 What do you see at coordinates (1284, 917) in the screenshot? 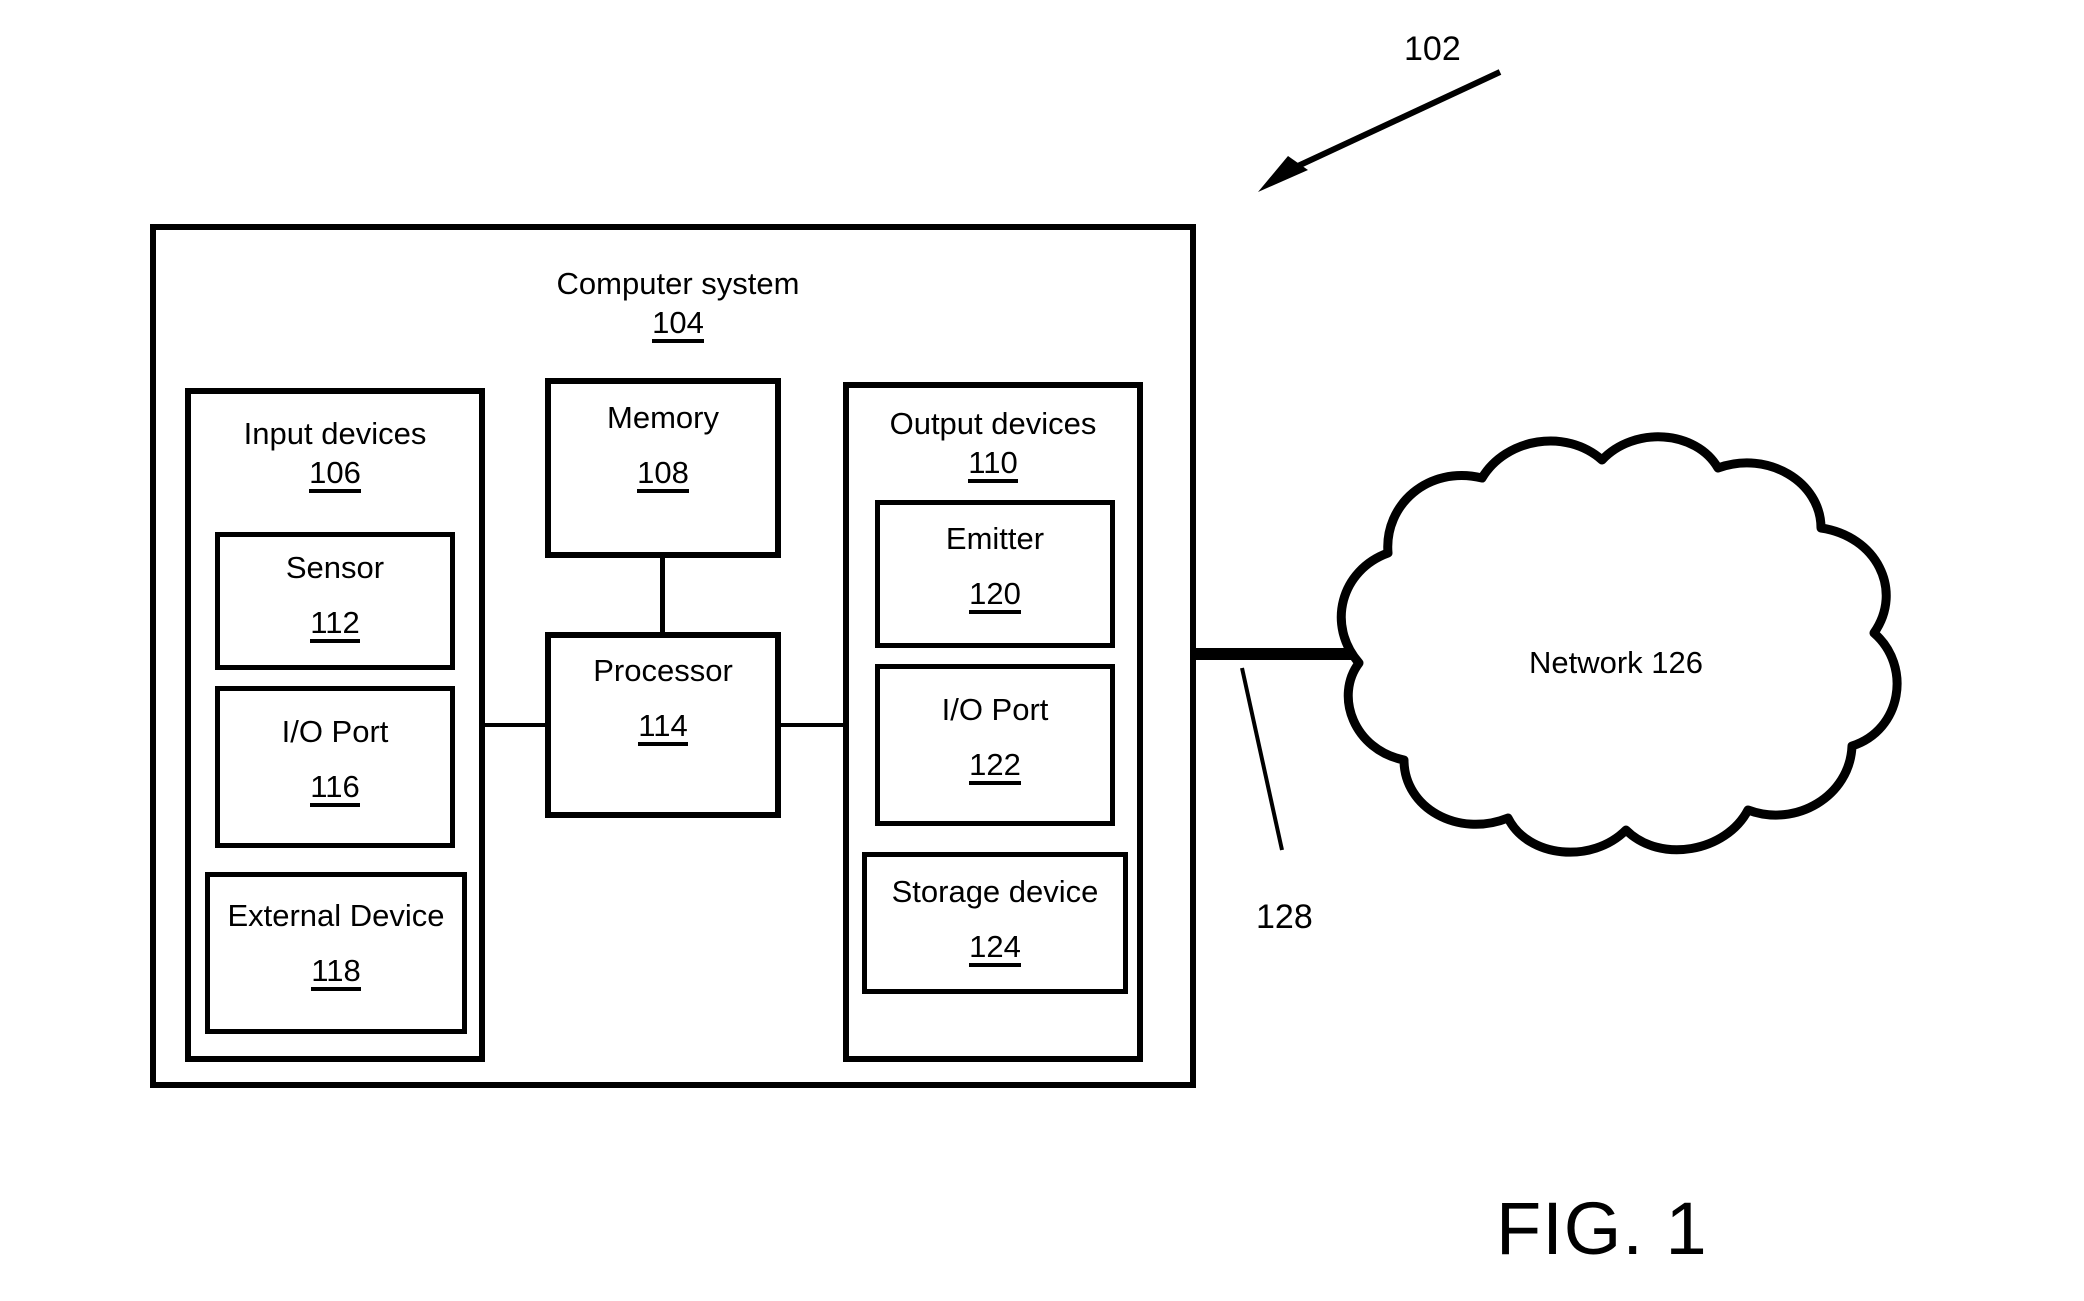
I see `network-link-ref: 128` at bounding box center [1284, 917].